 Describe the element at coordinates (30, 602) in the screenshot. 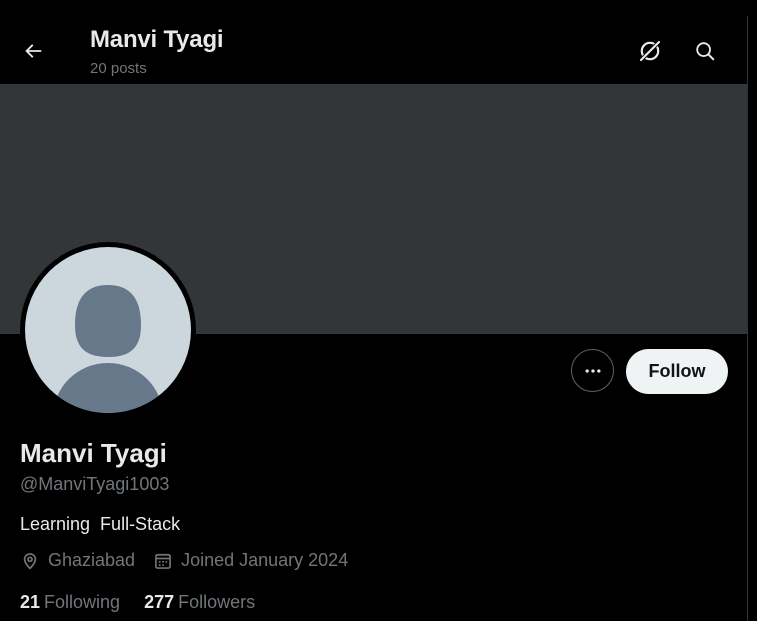

I see `following-count: 21` at that location.